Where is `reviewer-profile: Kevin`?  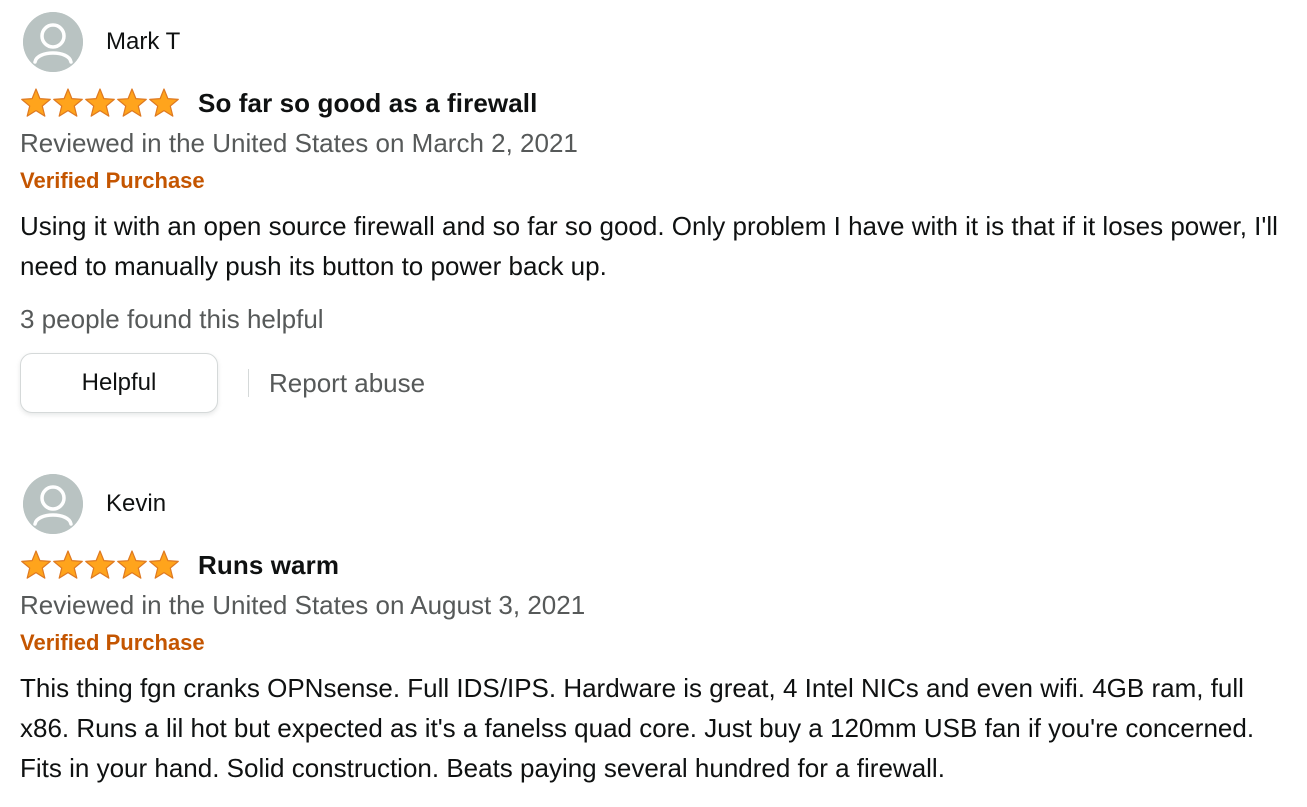 reviewer-profile: Kevin is located at coordinates (660, 504).